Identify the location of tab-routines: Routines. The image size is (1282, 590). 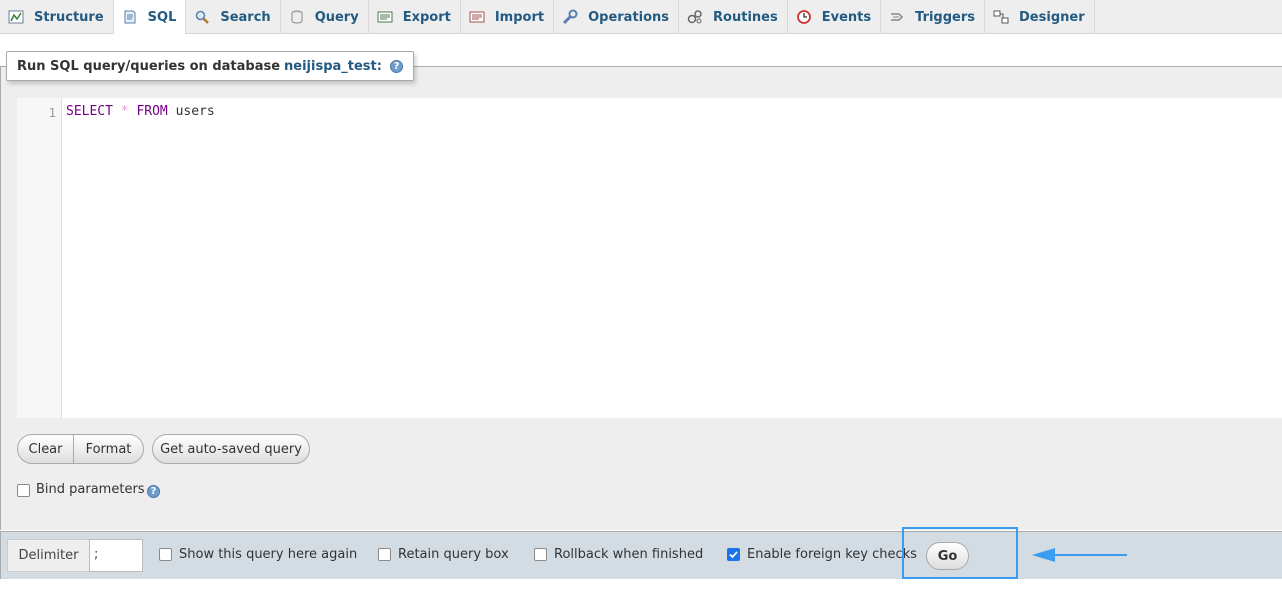
(733, 17).